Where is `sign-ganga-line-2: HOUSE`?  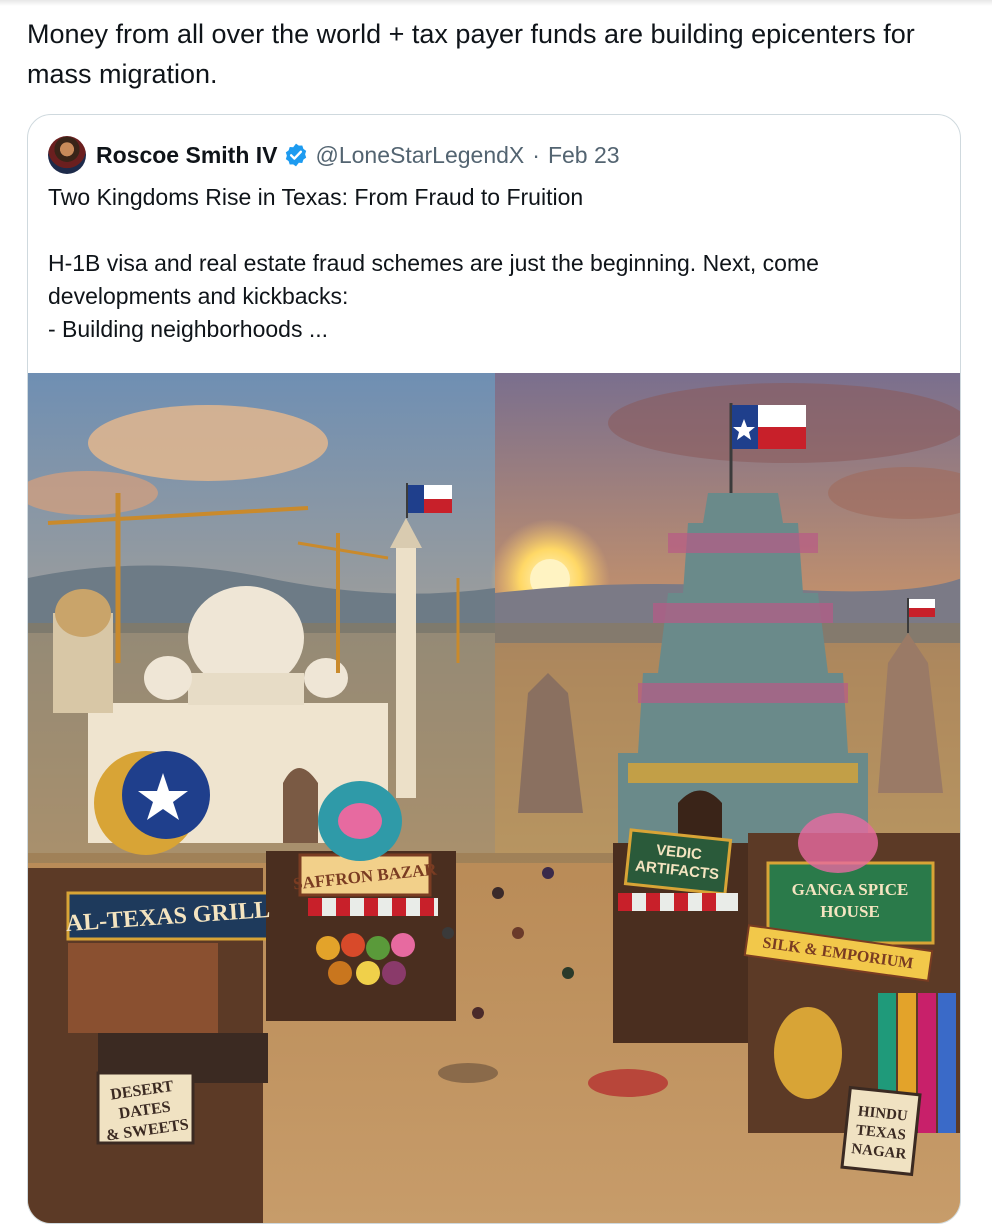 sign-ganga-line-2: HOUSE is located at coordinates (850, 911).